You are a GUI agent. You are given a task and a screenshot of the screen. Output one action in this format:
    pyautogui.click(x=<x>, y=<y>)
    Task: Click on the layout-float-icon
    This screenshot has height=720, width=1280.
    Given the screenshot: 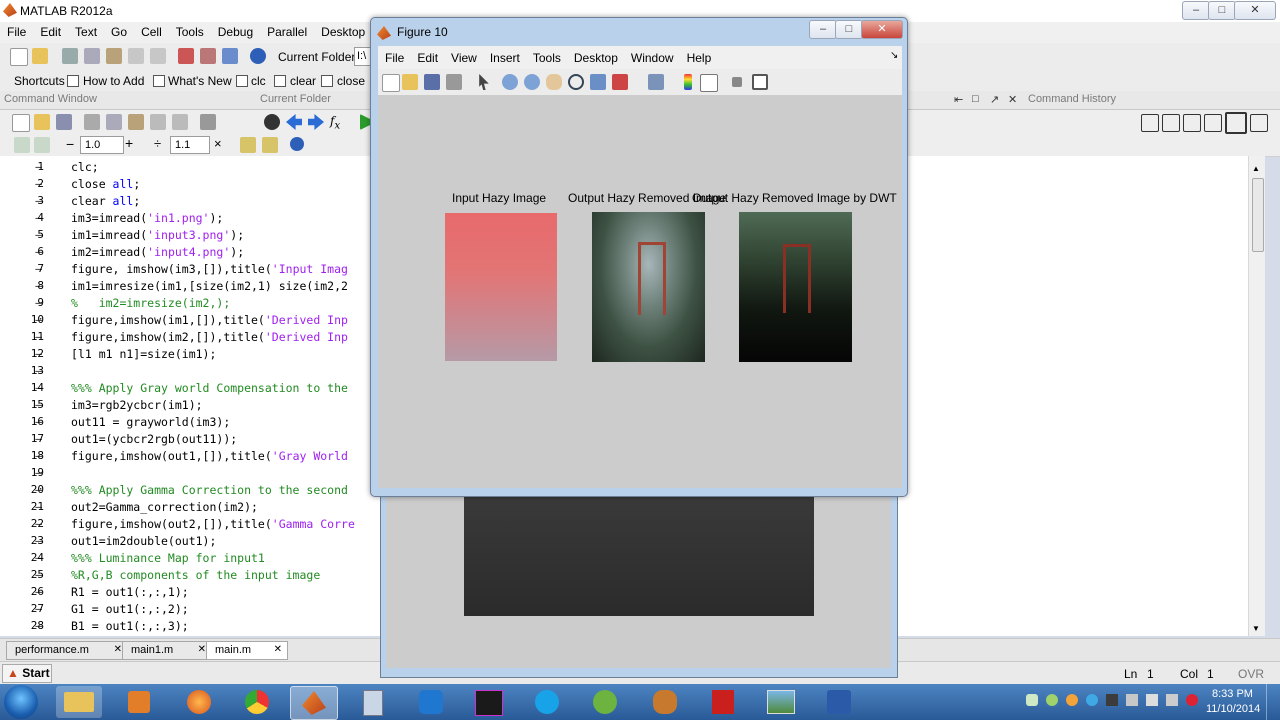 What is the action you would take?
    pyautogui.click(x=1213, y=123)
    